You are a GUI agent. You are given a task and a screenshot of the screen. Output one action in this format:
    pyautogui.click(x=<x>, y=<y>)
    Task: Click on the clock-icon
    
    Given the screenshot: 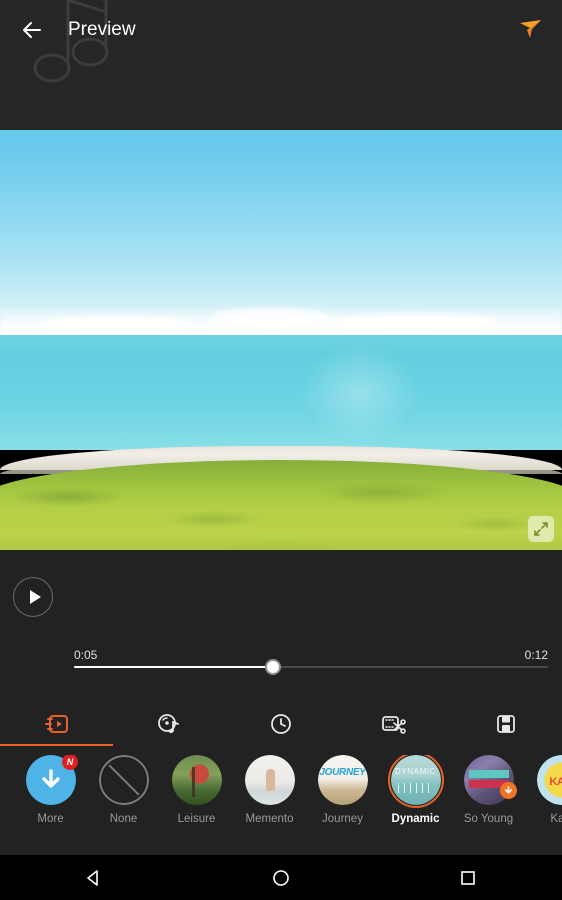 What is the action you would take?
    pyautogui.click(x=281, y=724)
    